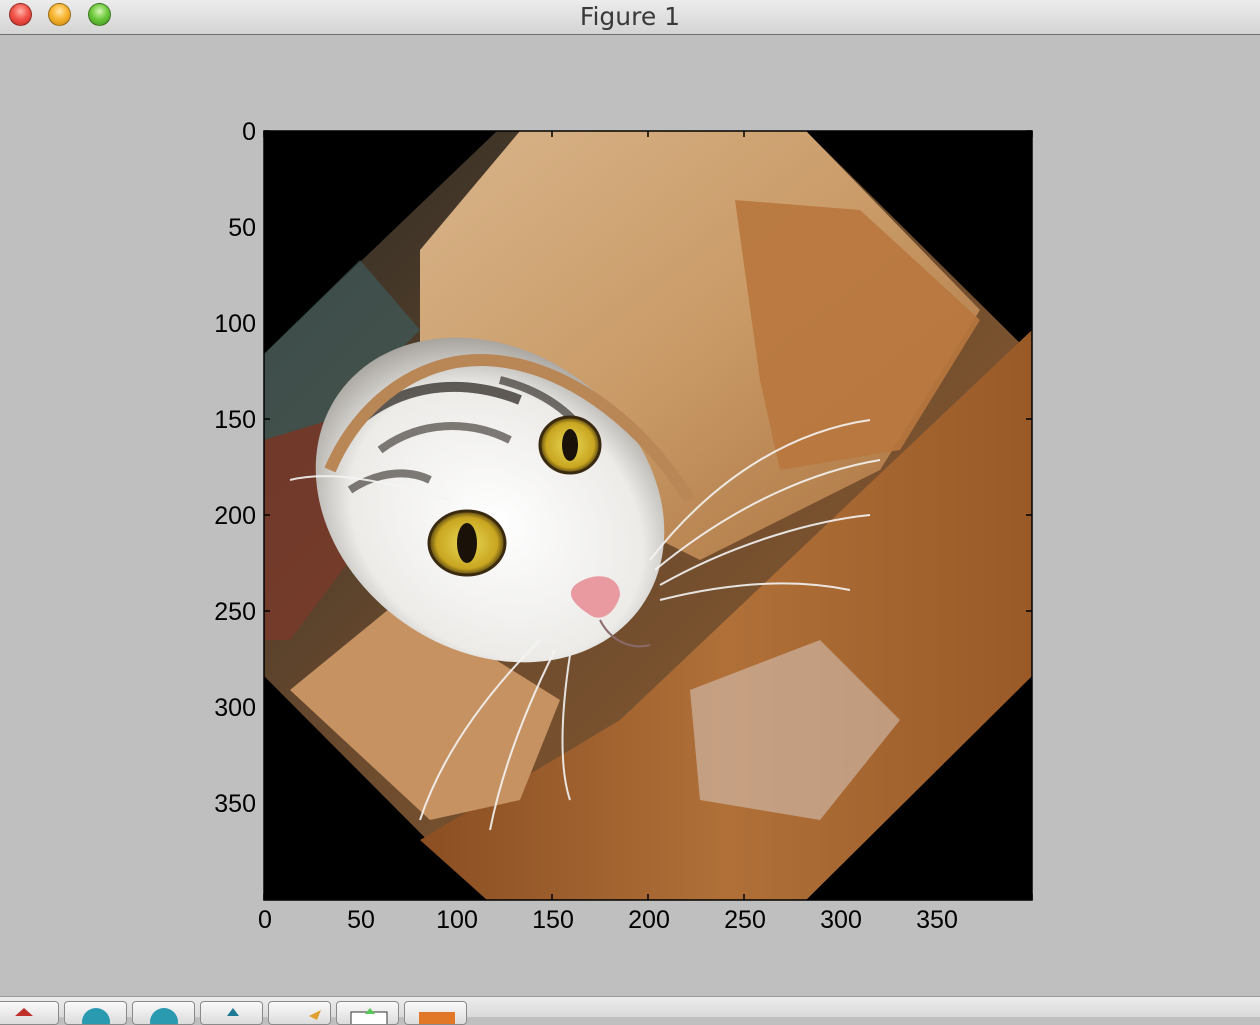  I want to click on x-tick-label: 50, so click(361, 920).